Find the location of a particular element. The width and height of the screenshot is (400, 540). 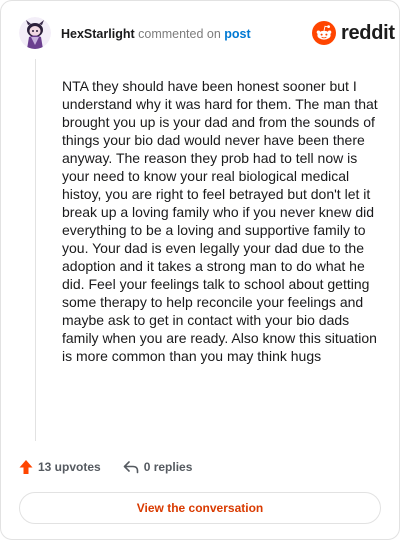

reddit-wordmark: reddit is located at coordinates (368, 32).